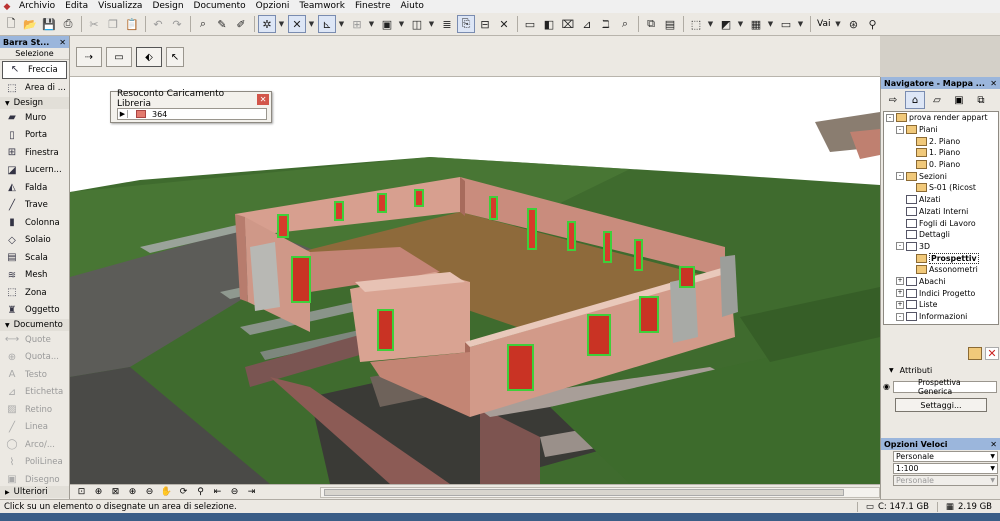 Image resolution: width=1000 pixels, height=521 pixels. What do you see at coordinates (941, 141) in the screenshot?
I see `tree-item: 2. Piano` at bounding box center [941, 141].